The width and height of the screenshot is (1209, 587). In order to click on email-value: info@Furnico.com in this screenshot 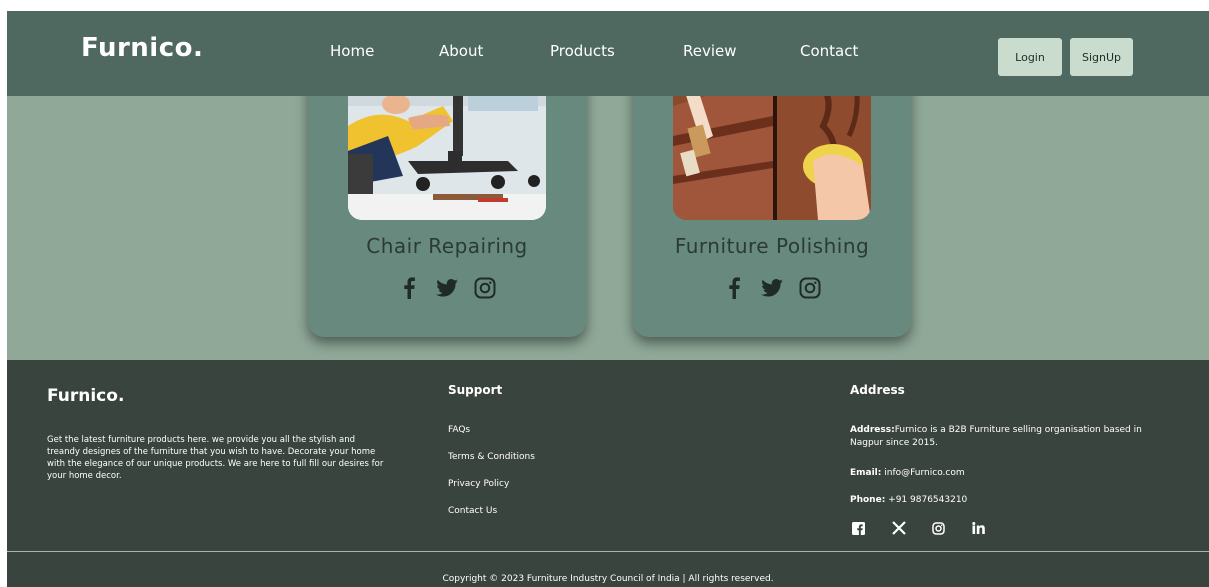, I will do `click(922, 473)`.